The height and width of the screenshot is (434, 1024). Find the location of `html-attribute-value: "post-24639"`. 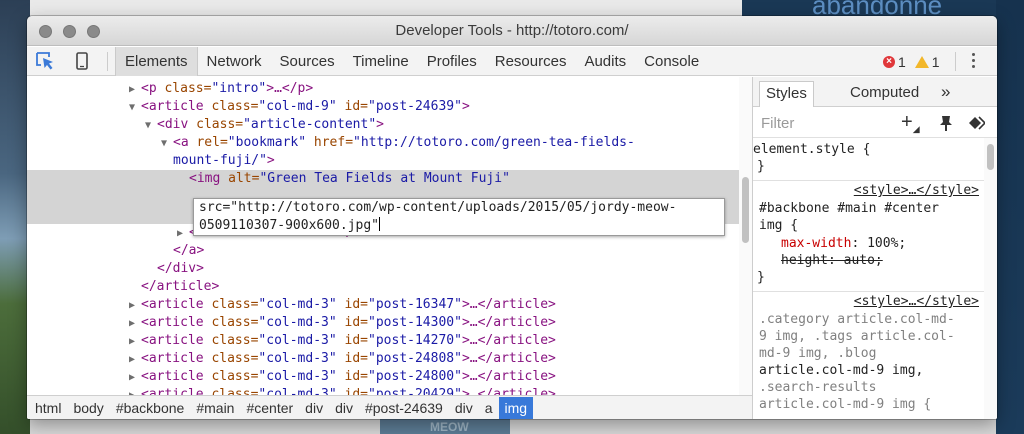

html-attribute-value: "post-24639" is located at coordinates (415, 106).